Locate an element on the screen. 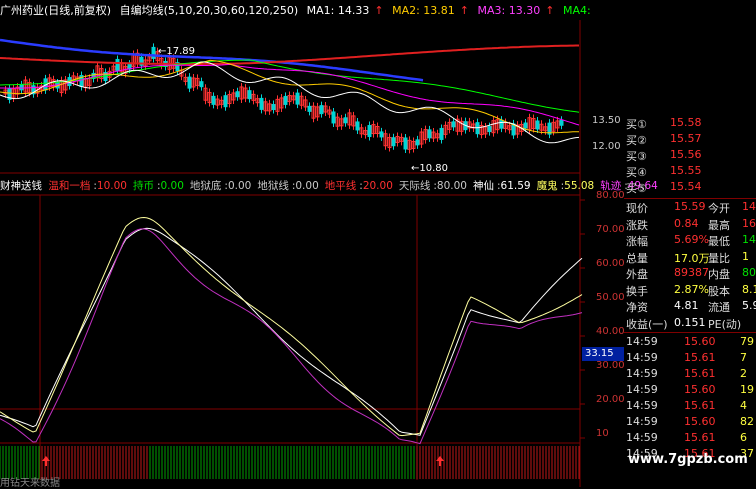  stat-row: 现价 15.59 今开 14 is located at coordinates (690, 208).